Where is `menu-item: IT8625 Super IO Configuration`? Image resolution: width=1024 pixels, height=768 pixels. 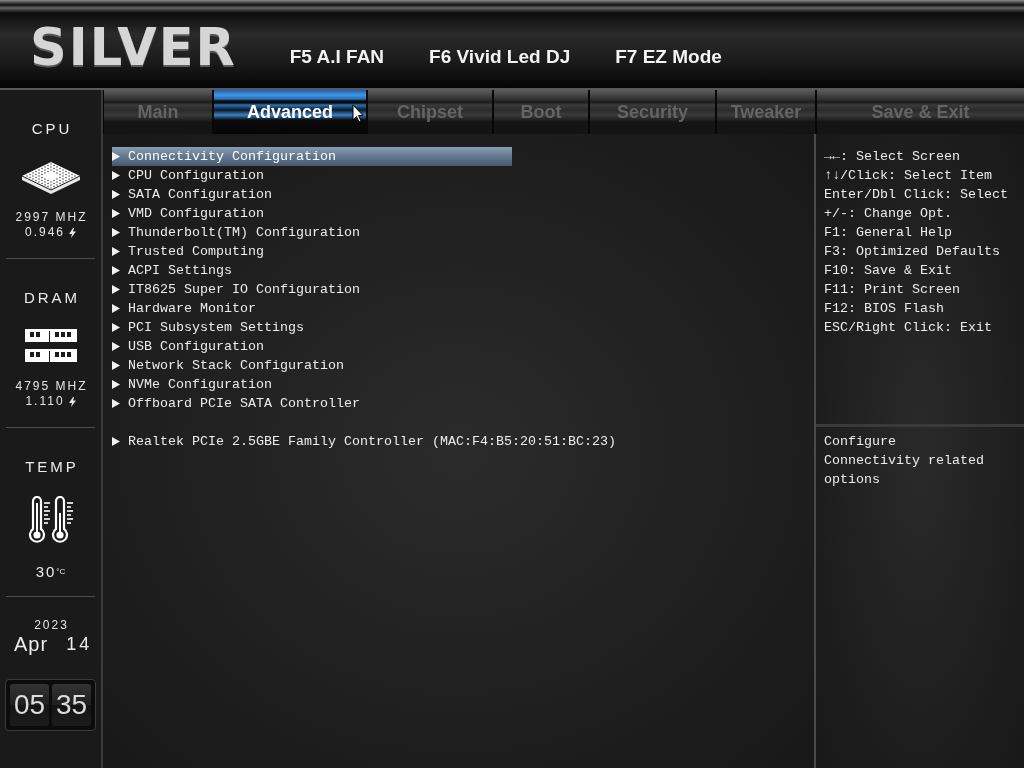
menu-item: IT8625 Super IO Configuration is located at coordinates (312, 289).